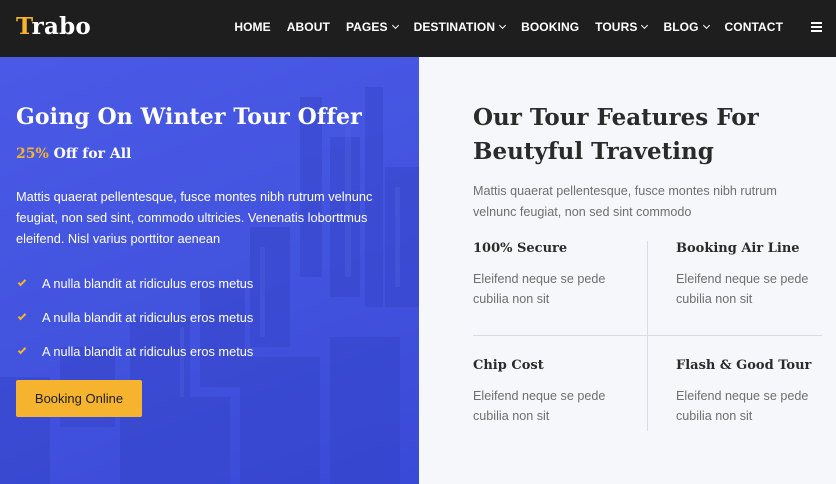 The width and height of the screenshot is (836, 484). I want to click on nav-label: HOME, so click(252, 27).